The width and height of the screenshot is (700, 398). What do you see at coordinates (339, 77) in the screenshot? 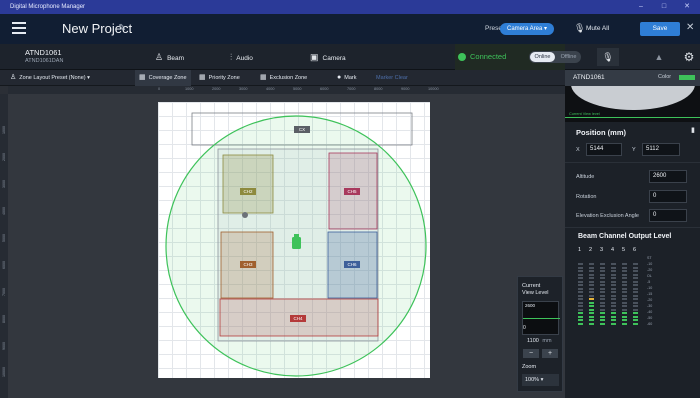
I see `mark-icon: ●` at bounding box center [339, 77].